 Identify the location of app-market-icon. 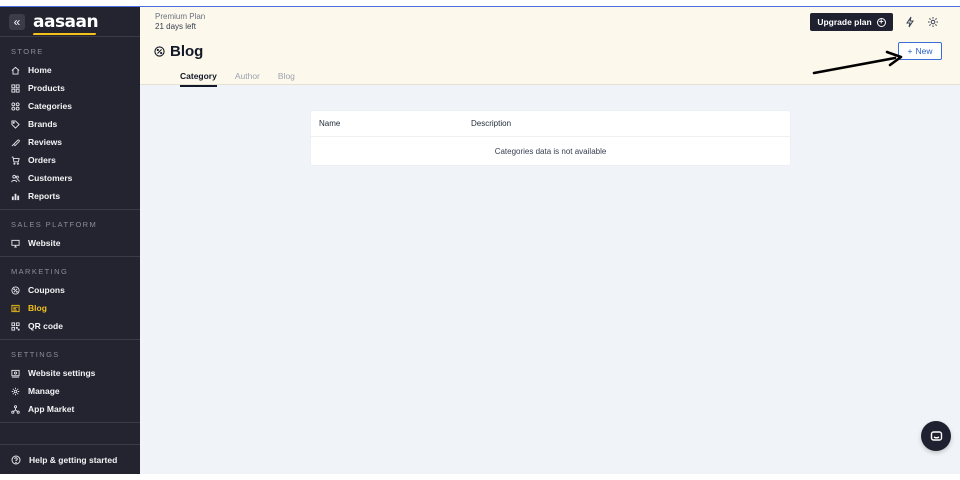
(15, 409).